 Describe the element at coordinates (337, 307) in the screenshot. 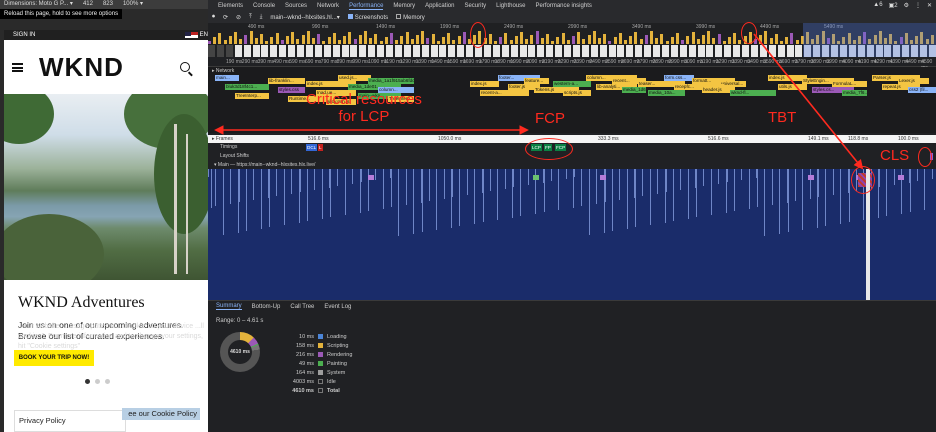

I see `details-tab-event-log: Event Log` at that location.